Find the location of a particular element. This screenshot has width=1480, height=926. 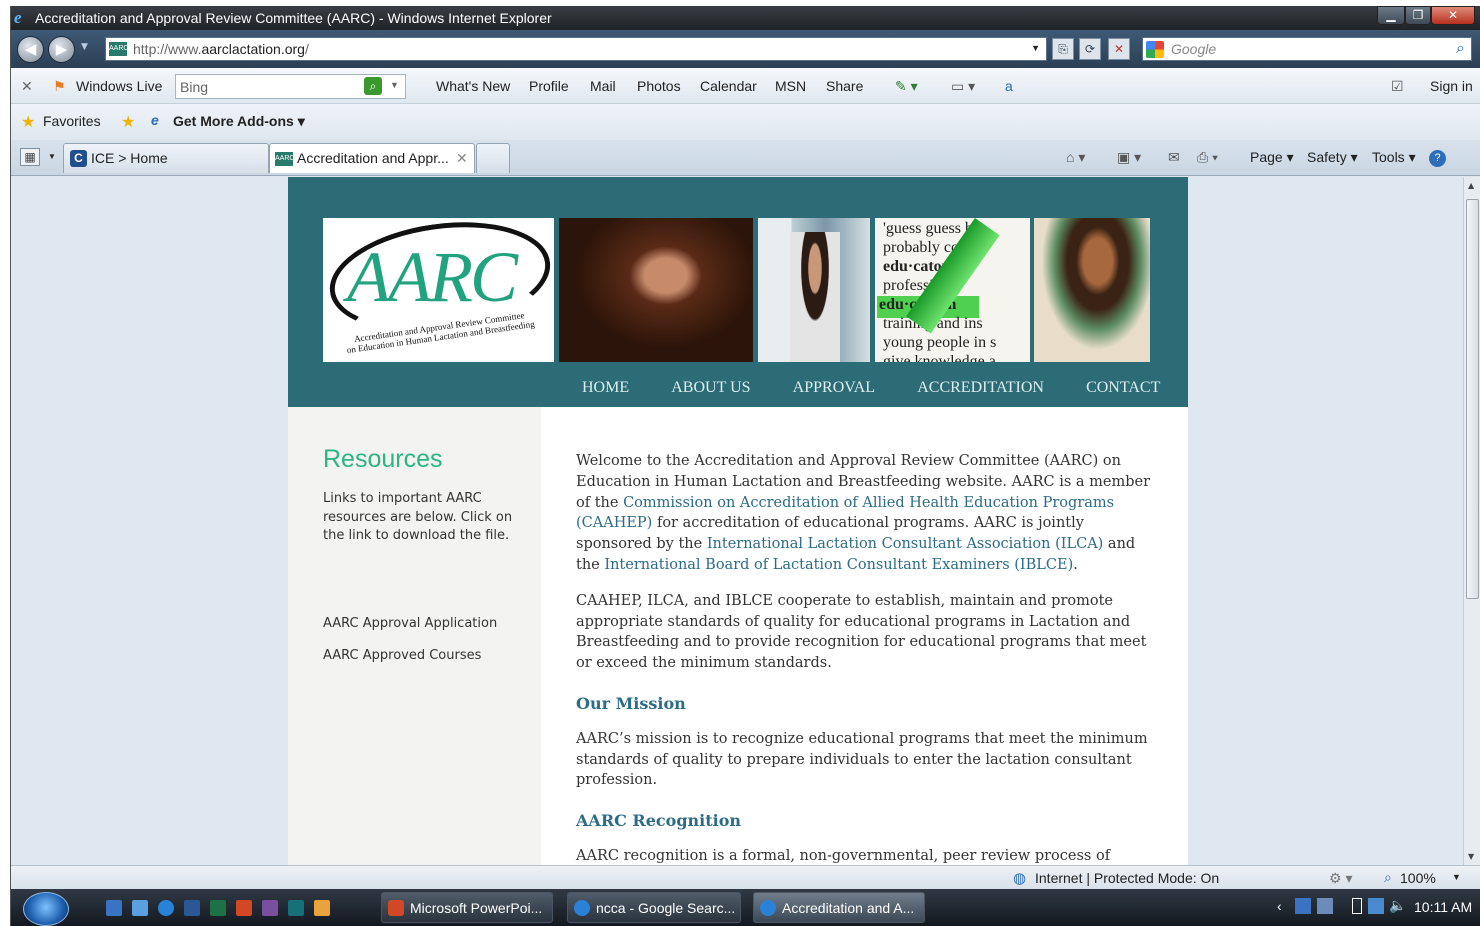

wl-link-share: Share is located at coordinates (844, 86).